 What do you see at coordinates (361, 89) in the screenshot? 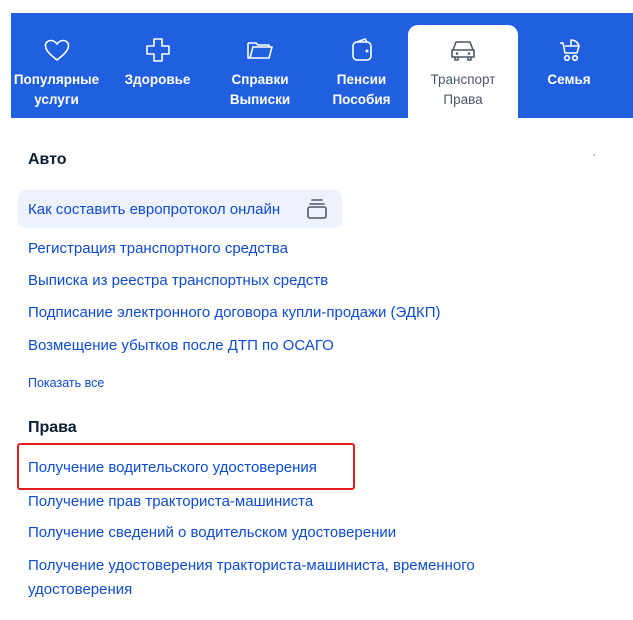
I see `tab-pensions-label: Пенсии Пособия` at bounding box center [361, 89].